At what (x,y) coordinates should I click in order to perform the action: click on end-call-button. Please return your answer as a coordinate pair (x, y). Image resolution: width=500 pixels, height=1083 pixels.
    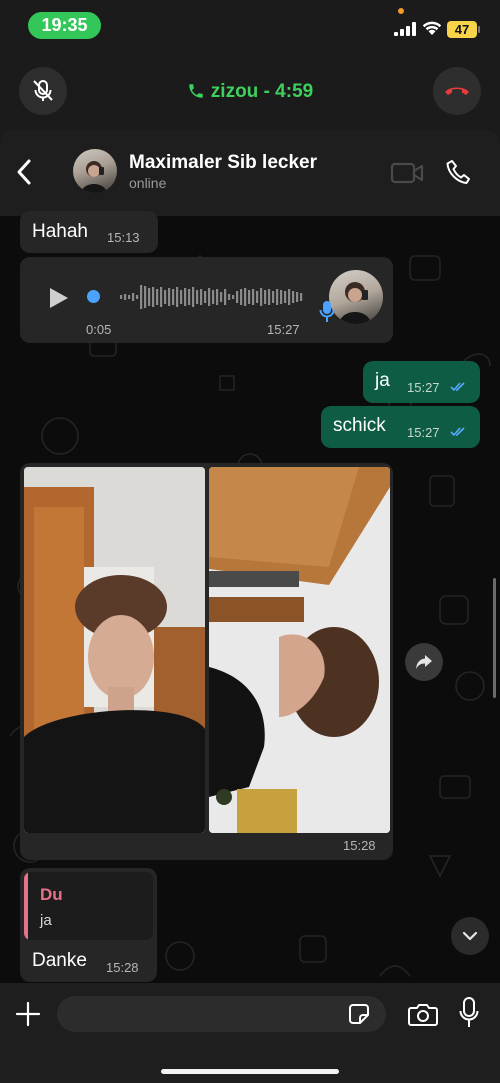
    Looking at the image, I should click on (457, 91).